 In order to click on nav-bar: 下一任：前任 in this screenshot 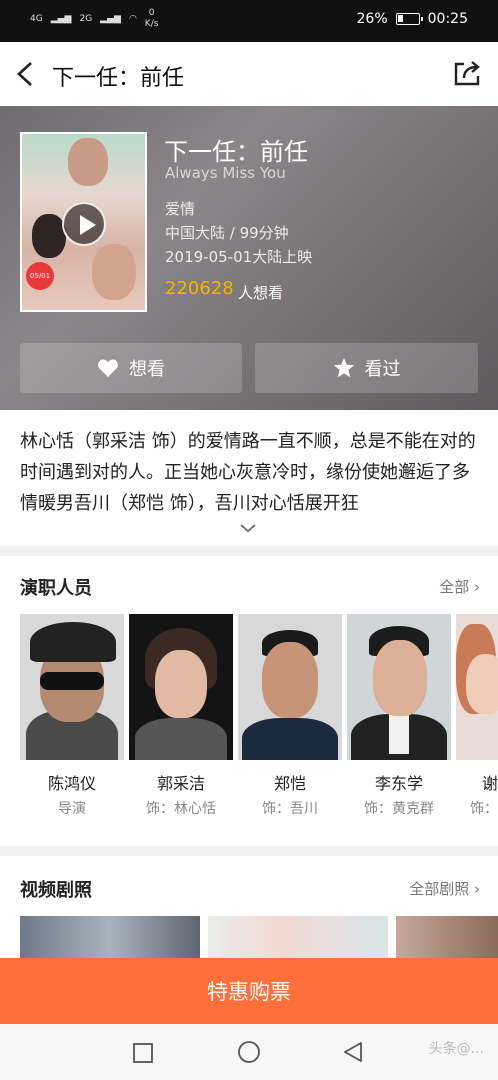, I will do `click(249, 74)`.